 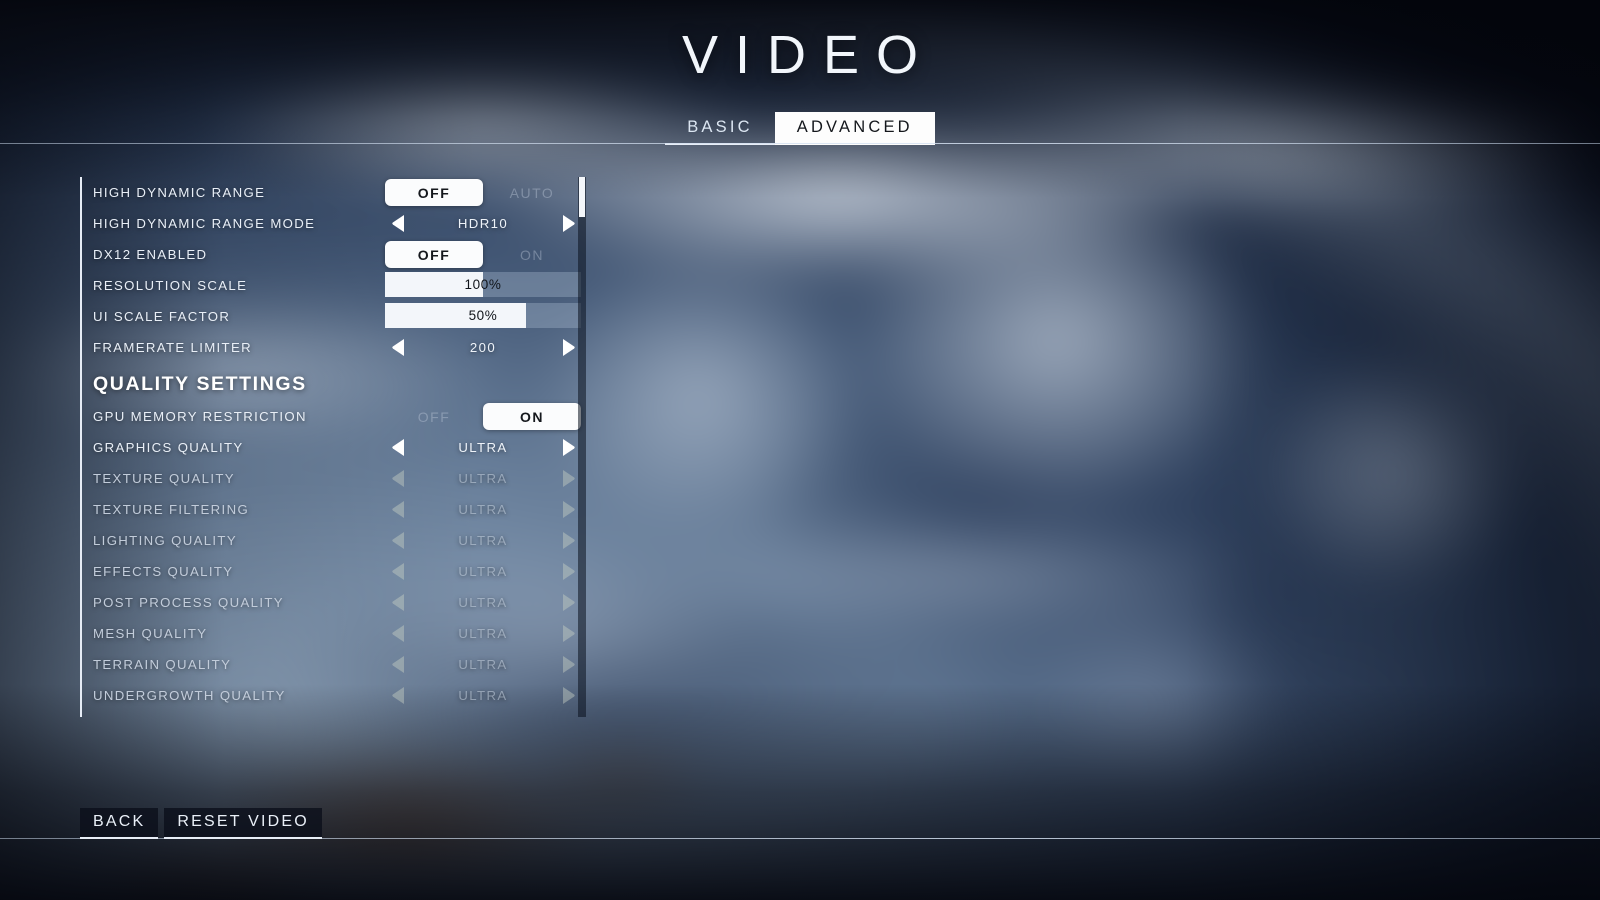 What do you see at coordinates (340, 571) in the screenshot?
I see `settings-row: EFFECTS QUALITY ULTRA` at bounding box center [340, 571].